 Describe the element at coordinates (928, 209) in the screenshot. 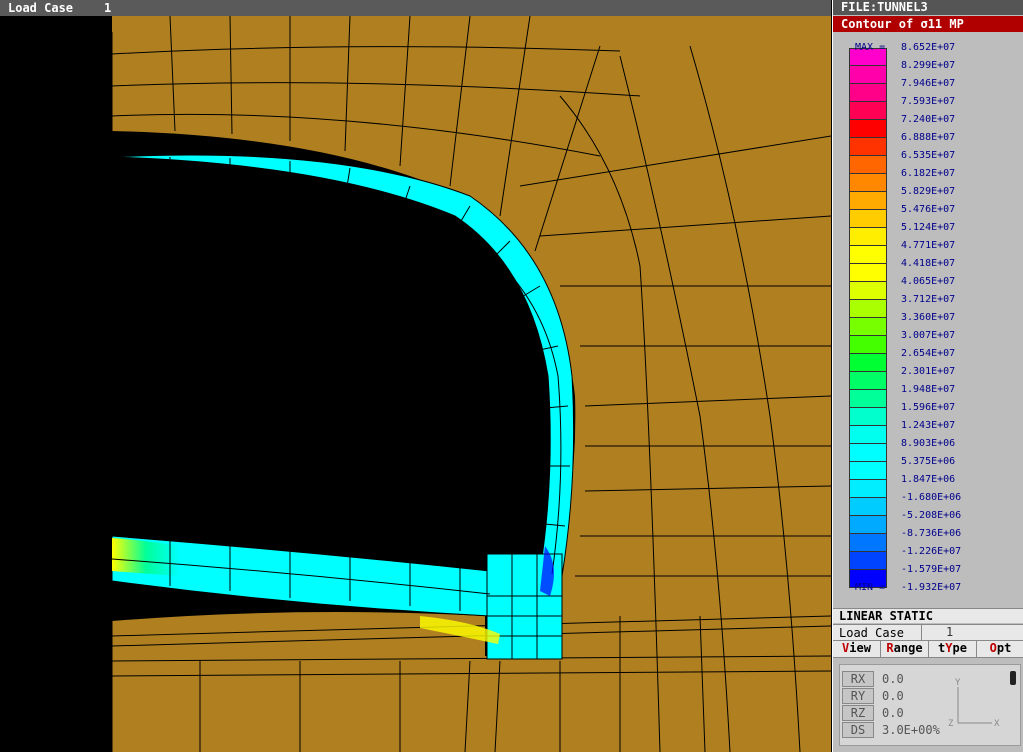

I see `legend-value: 5.476E+07` at that location.